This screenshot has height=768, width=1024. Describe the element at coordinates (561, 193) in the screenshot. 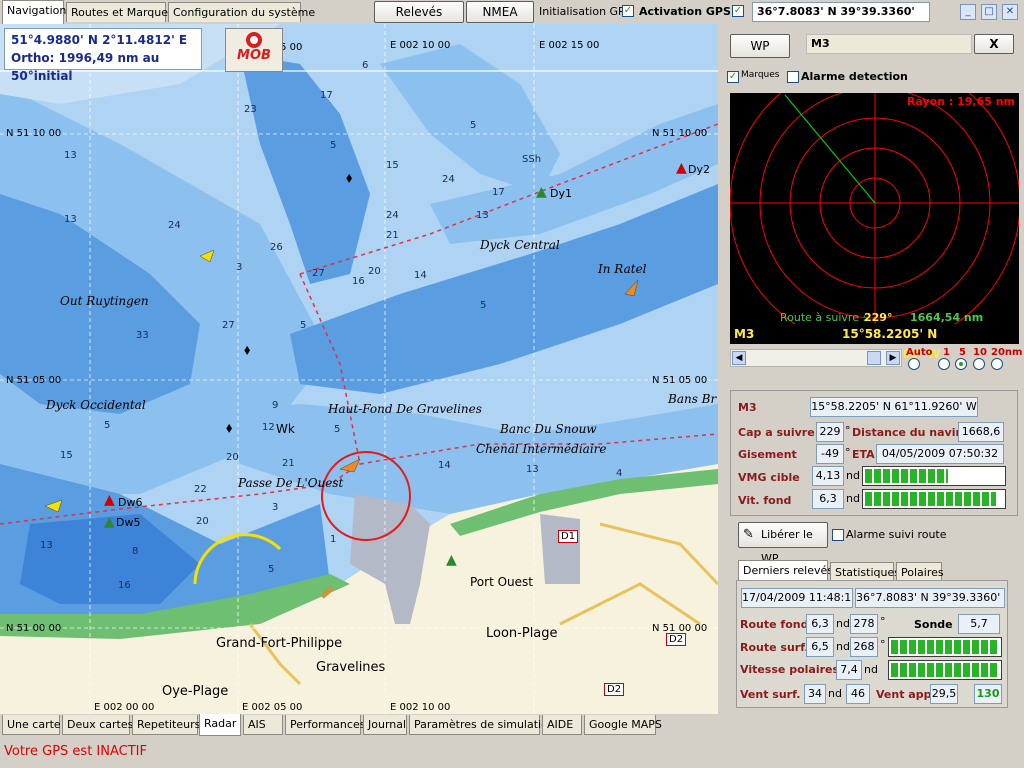

I see `buoy-dy1: Dy1` at that location.